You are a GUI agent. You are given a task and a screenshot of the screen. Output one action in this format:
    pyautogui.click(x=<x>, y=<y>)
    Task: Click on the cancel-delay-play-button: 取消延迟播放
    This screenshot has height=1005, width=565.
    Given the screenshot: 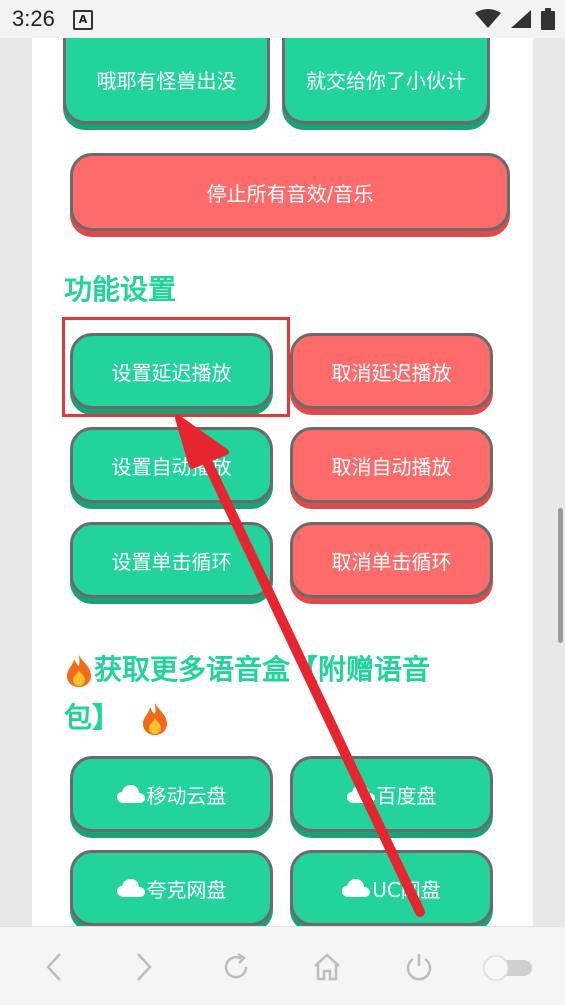 What is the action you would take?
    pyautogui.click(x=391, y=371)
    